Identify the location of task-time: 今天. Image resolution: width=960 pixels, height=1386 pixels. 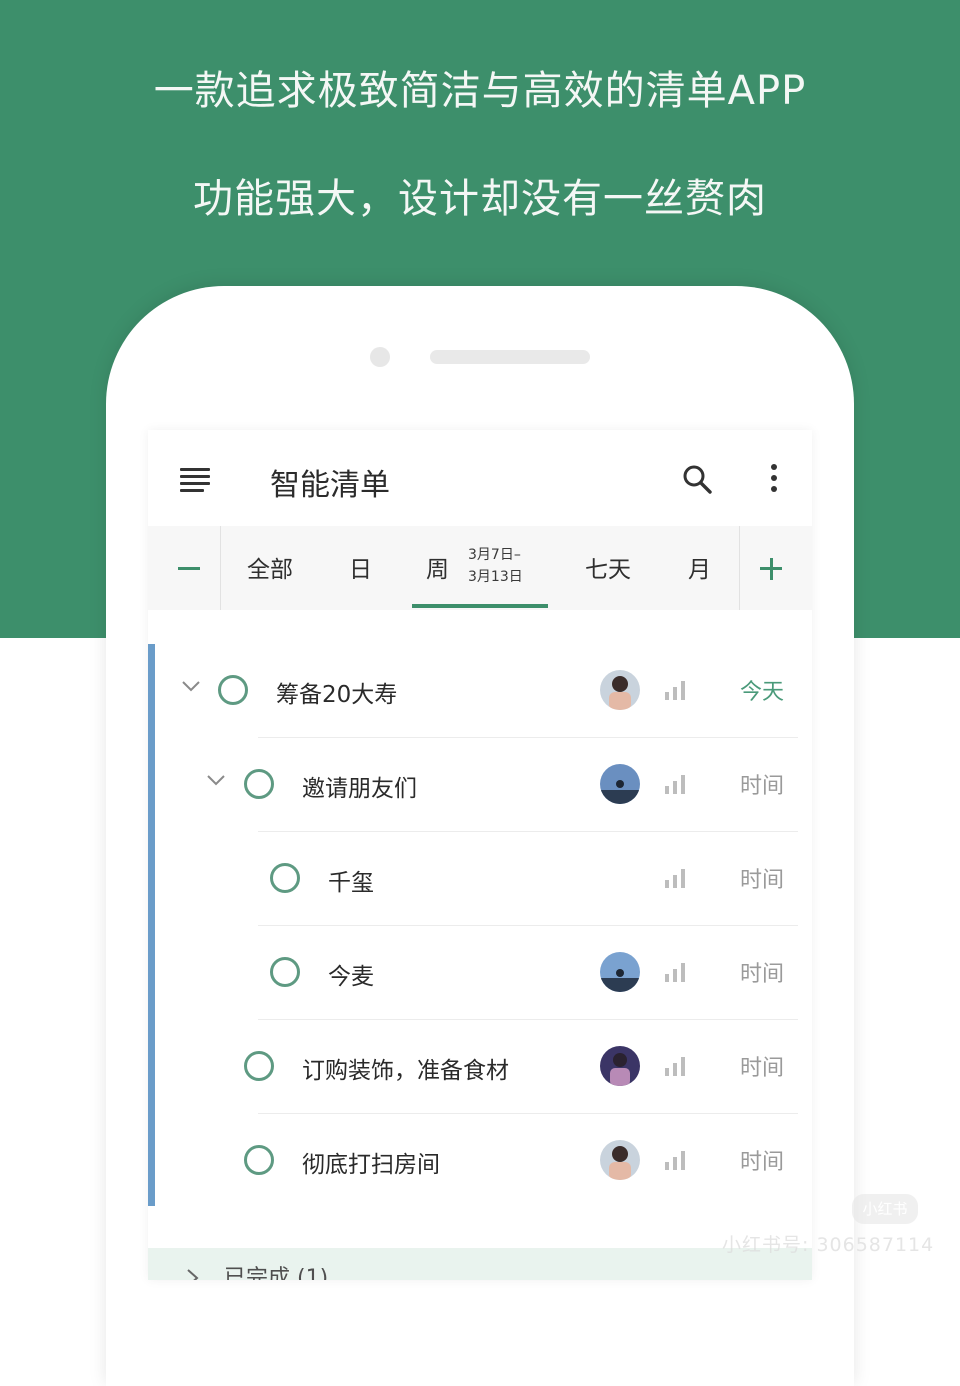
(762, 690).